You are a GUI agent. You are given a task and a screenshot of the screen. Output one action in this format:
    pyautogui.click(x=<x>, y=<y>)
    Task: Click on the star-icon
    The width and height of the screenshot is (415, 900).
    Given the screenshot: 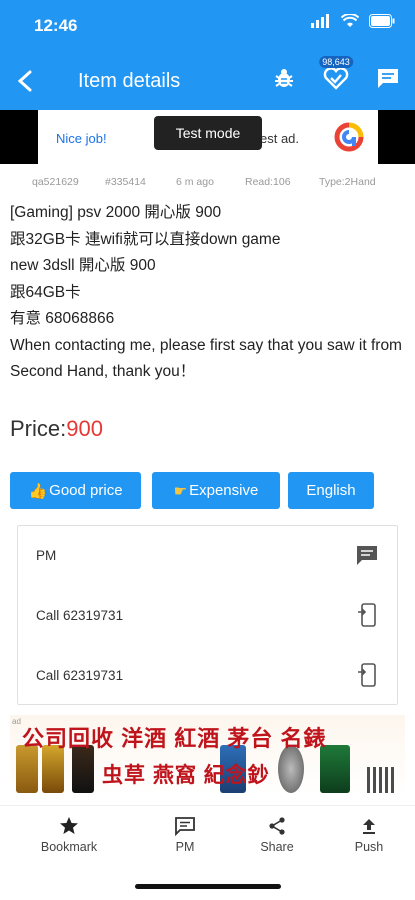 What is the action you would take?
    pyautogui.click(x=69, y=825)
    